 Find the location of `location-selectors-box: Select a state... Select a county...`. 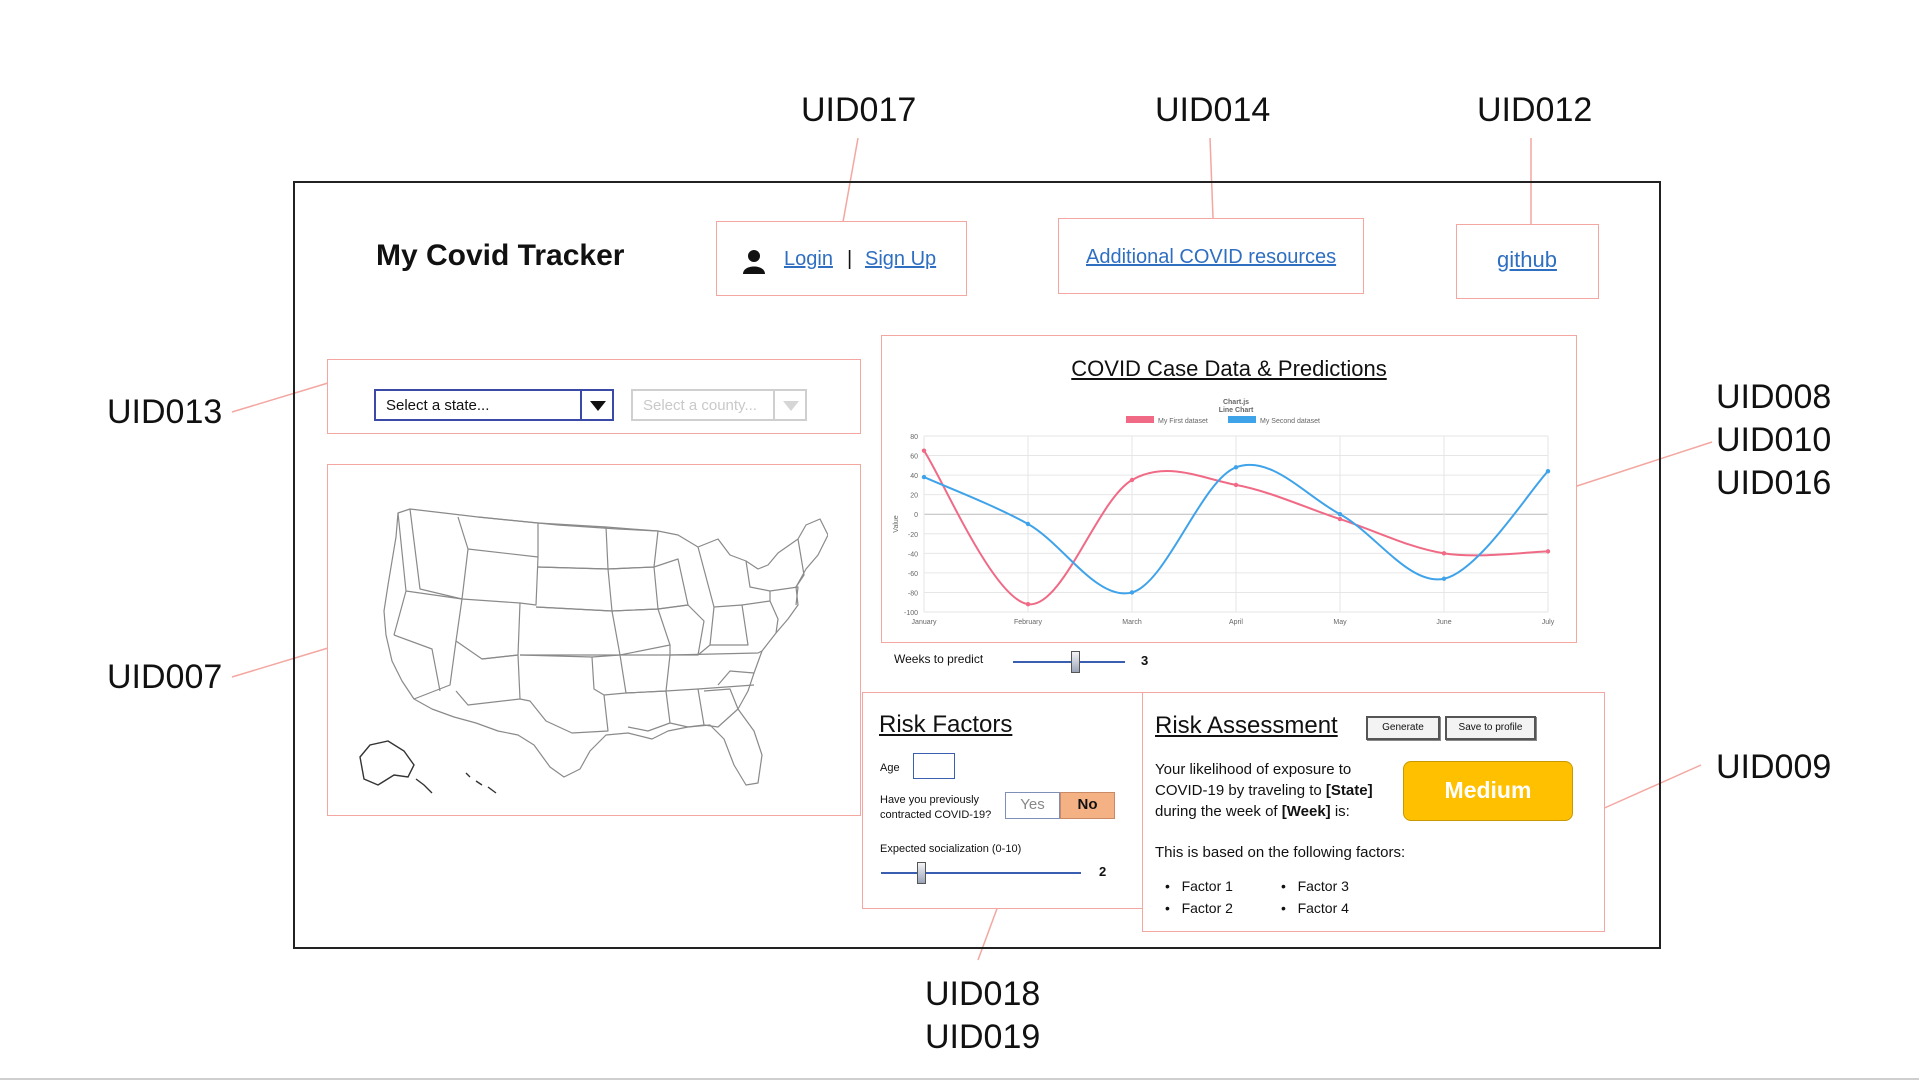

location-selectors-box: Select a state... Select a county... is located at coordinates (594, 396).